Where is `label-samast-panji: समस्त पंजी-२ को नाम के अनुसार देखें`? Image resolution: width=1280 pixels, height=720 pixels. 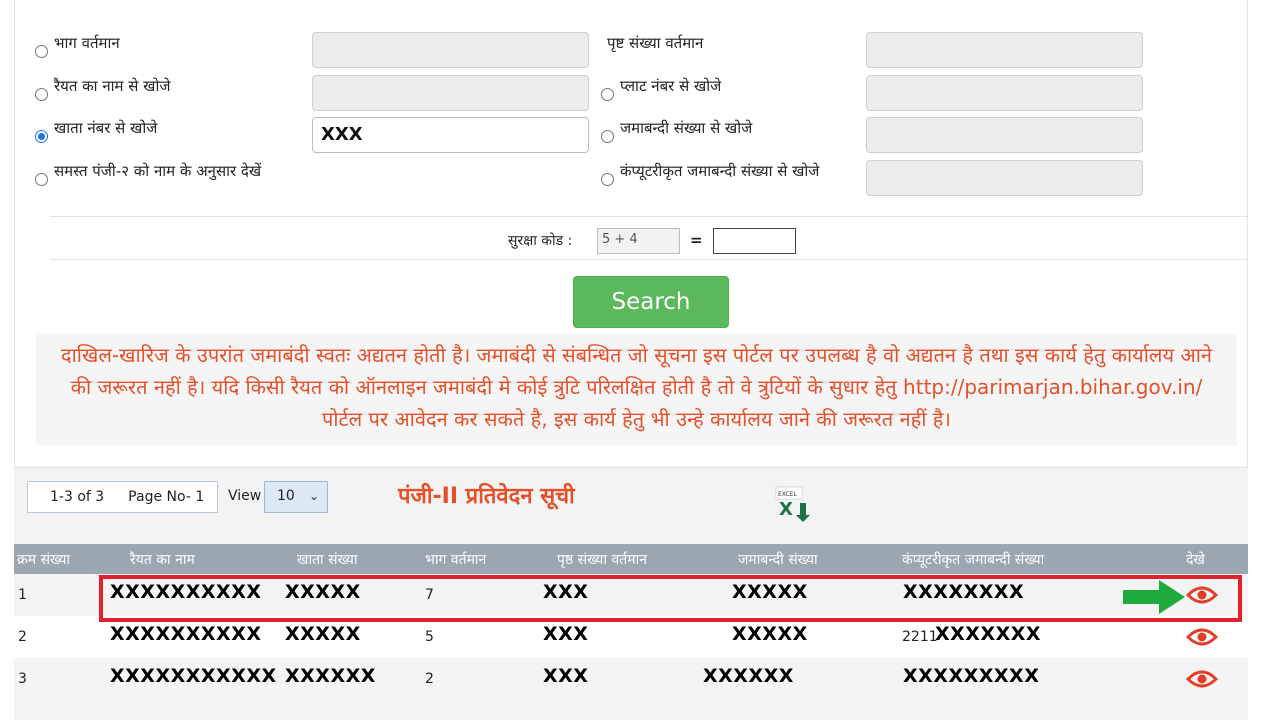
label-samast-panji: समस्त पंजी-२ को नाम के अनुसार देखें is located at coordinates (158, 171).